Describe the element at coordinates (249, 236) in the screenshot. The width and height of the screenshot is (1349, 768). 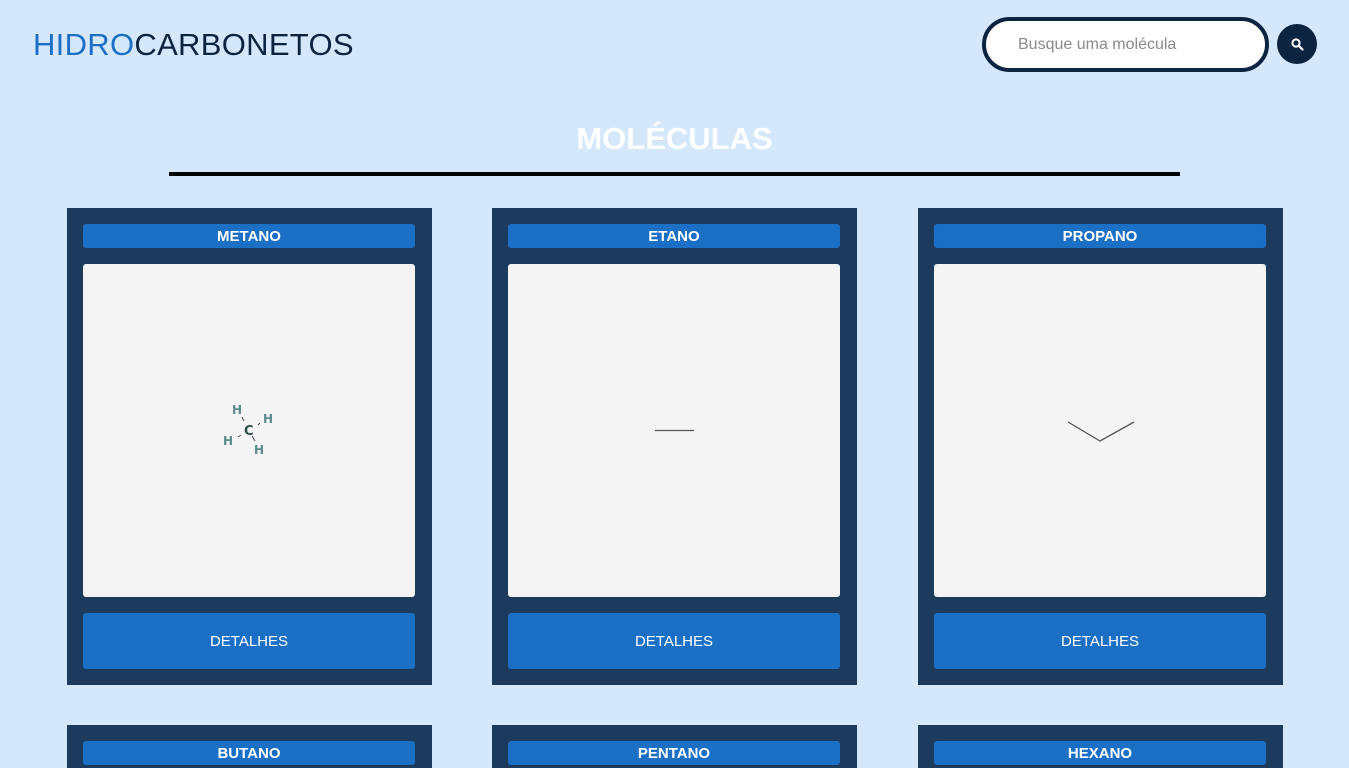
I see `molecule-name: METANO` at that location.